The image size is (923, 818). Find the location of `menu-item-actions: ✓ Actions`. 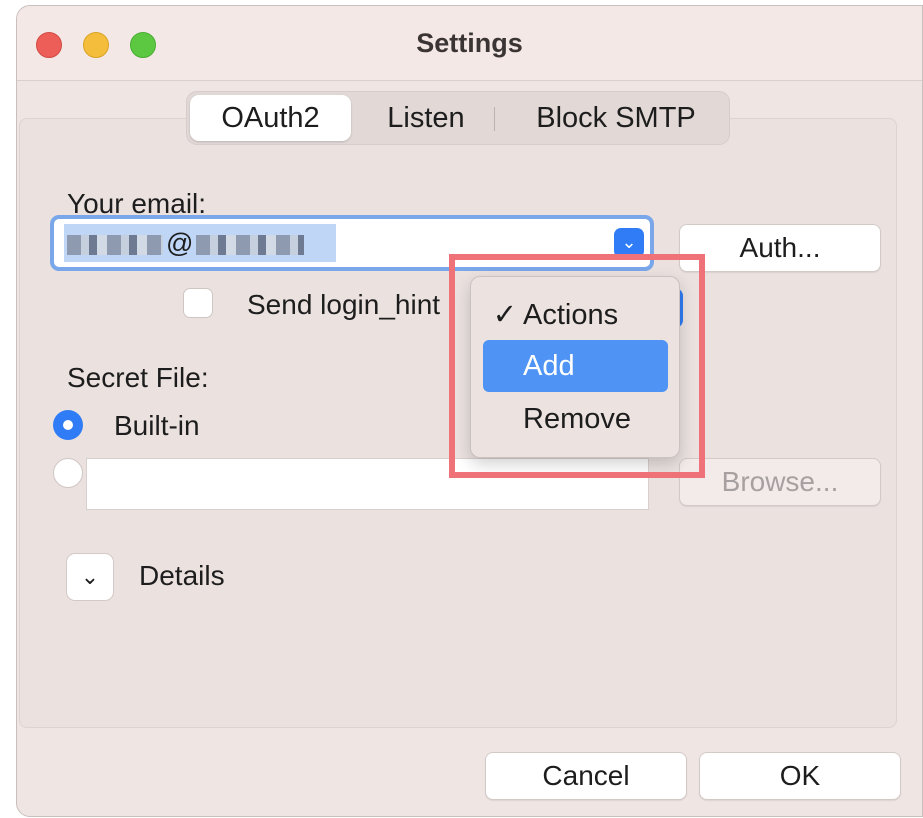

menu-item-actions: ✓ Actions is located at coordinates (575, 315).